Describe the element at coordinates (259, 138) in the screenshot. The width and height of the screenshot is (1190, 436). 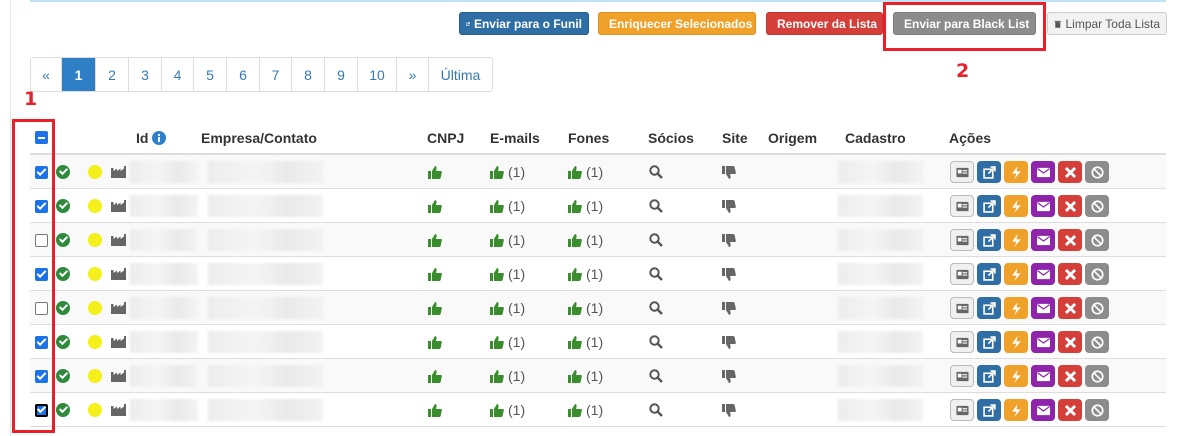
I see `header-empresa: Empresa/Contato` at that location.